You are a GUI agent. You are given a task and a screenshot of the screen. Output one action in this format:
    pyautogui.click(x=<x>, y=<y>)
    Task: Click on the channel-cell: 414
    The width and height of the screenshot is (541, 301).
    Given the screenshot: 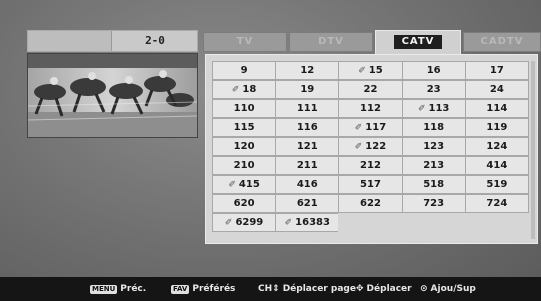 What is the action you would take?
    pyautogui.click(x=496, y=165)
    